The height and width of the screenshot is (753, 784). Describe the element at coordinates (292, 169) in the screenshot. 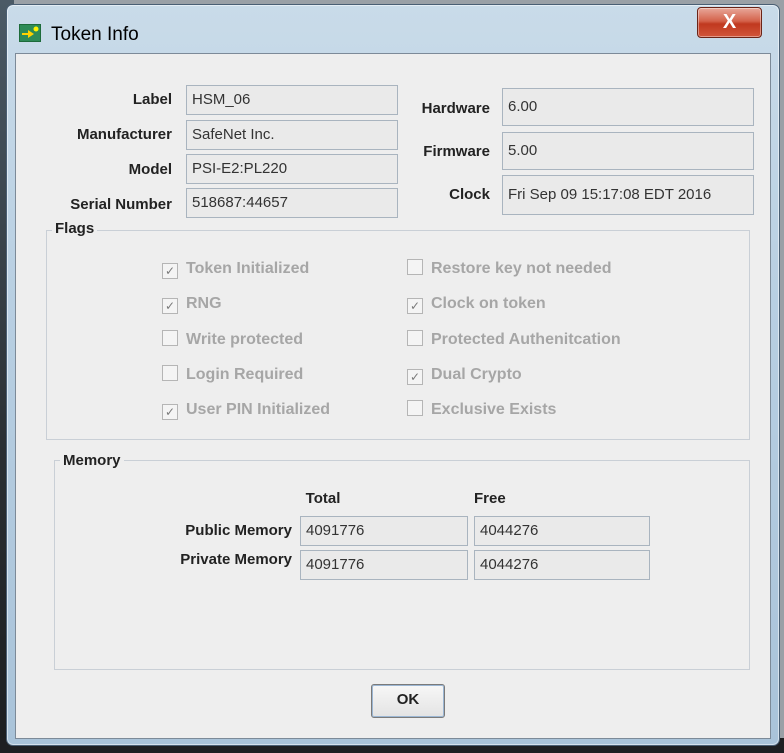

I see `model-field: PSI-E2:PL220` at that location.